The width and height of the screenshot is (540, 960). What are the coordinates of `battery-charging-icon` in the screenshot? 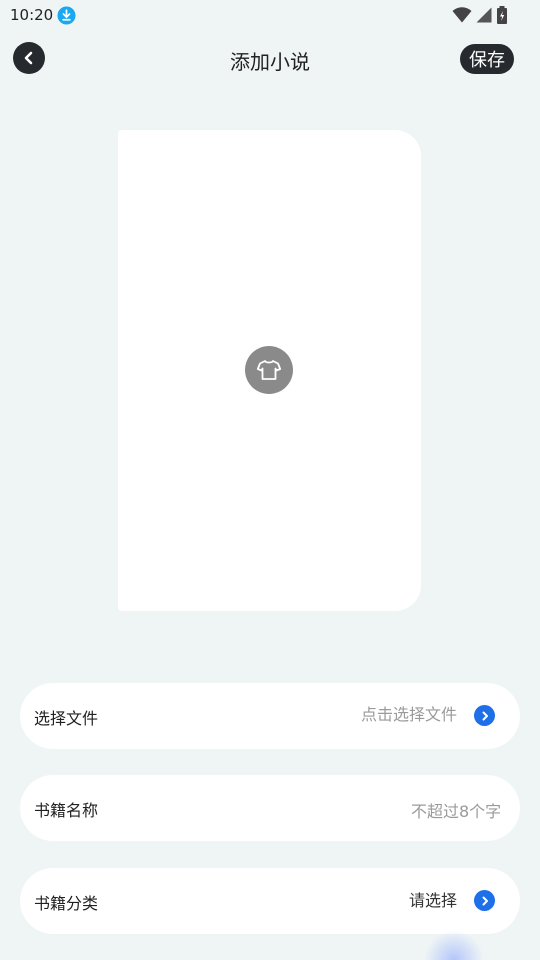 It's located at (502, 15).